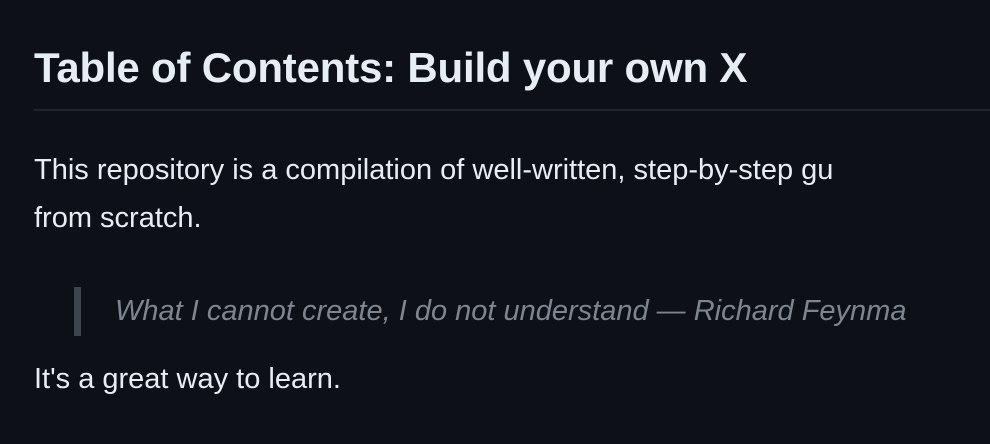  Describe the element at coordinates (118, 218) in the screenshot. I see `intro-line-2: from scratch.` at that location.